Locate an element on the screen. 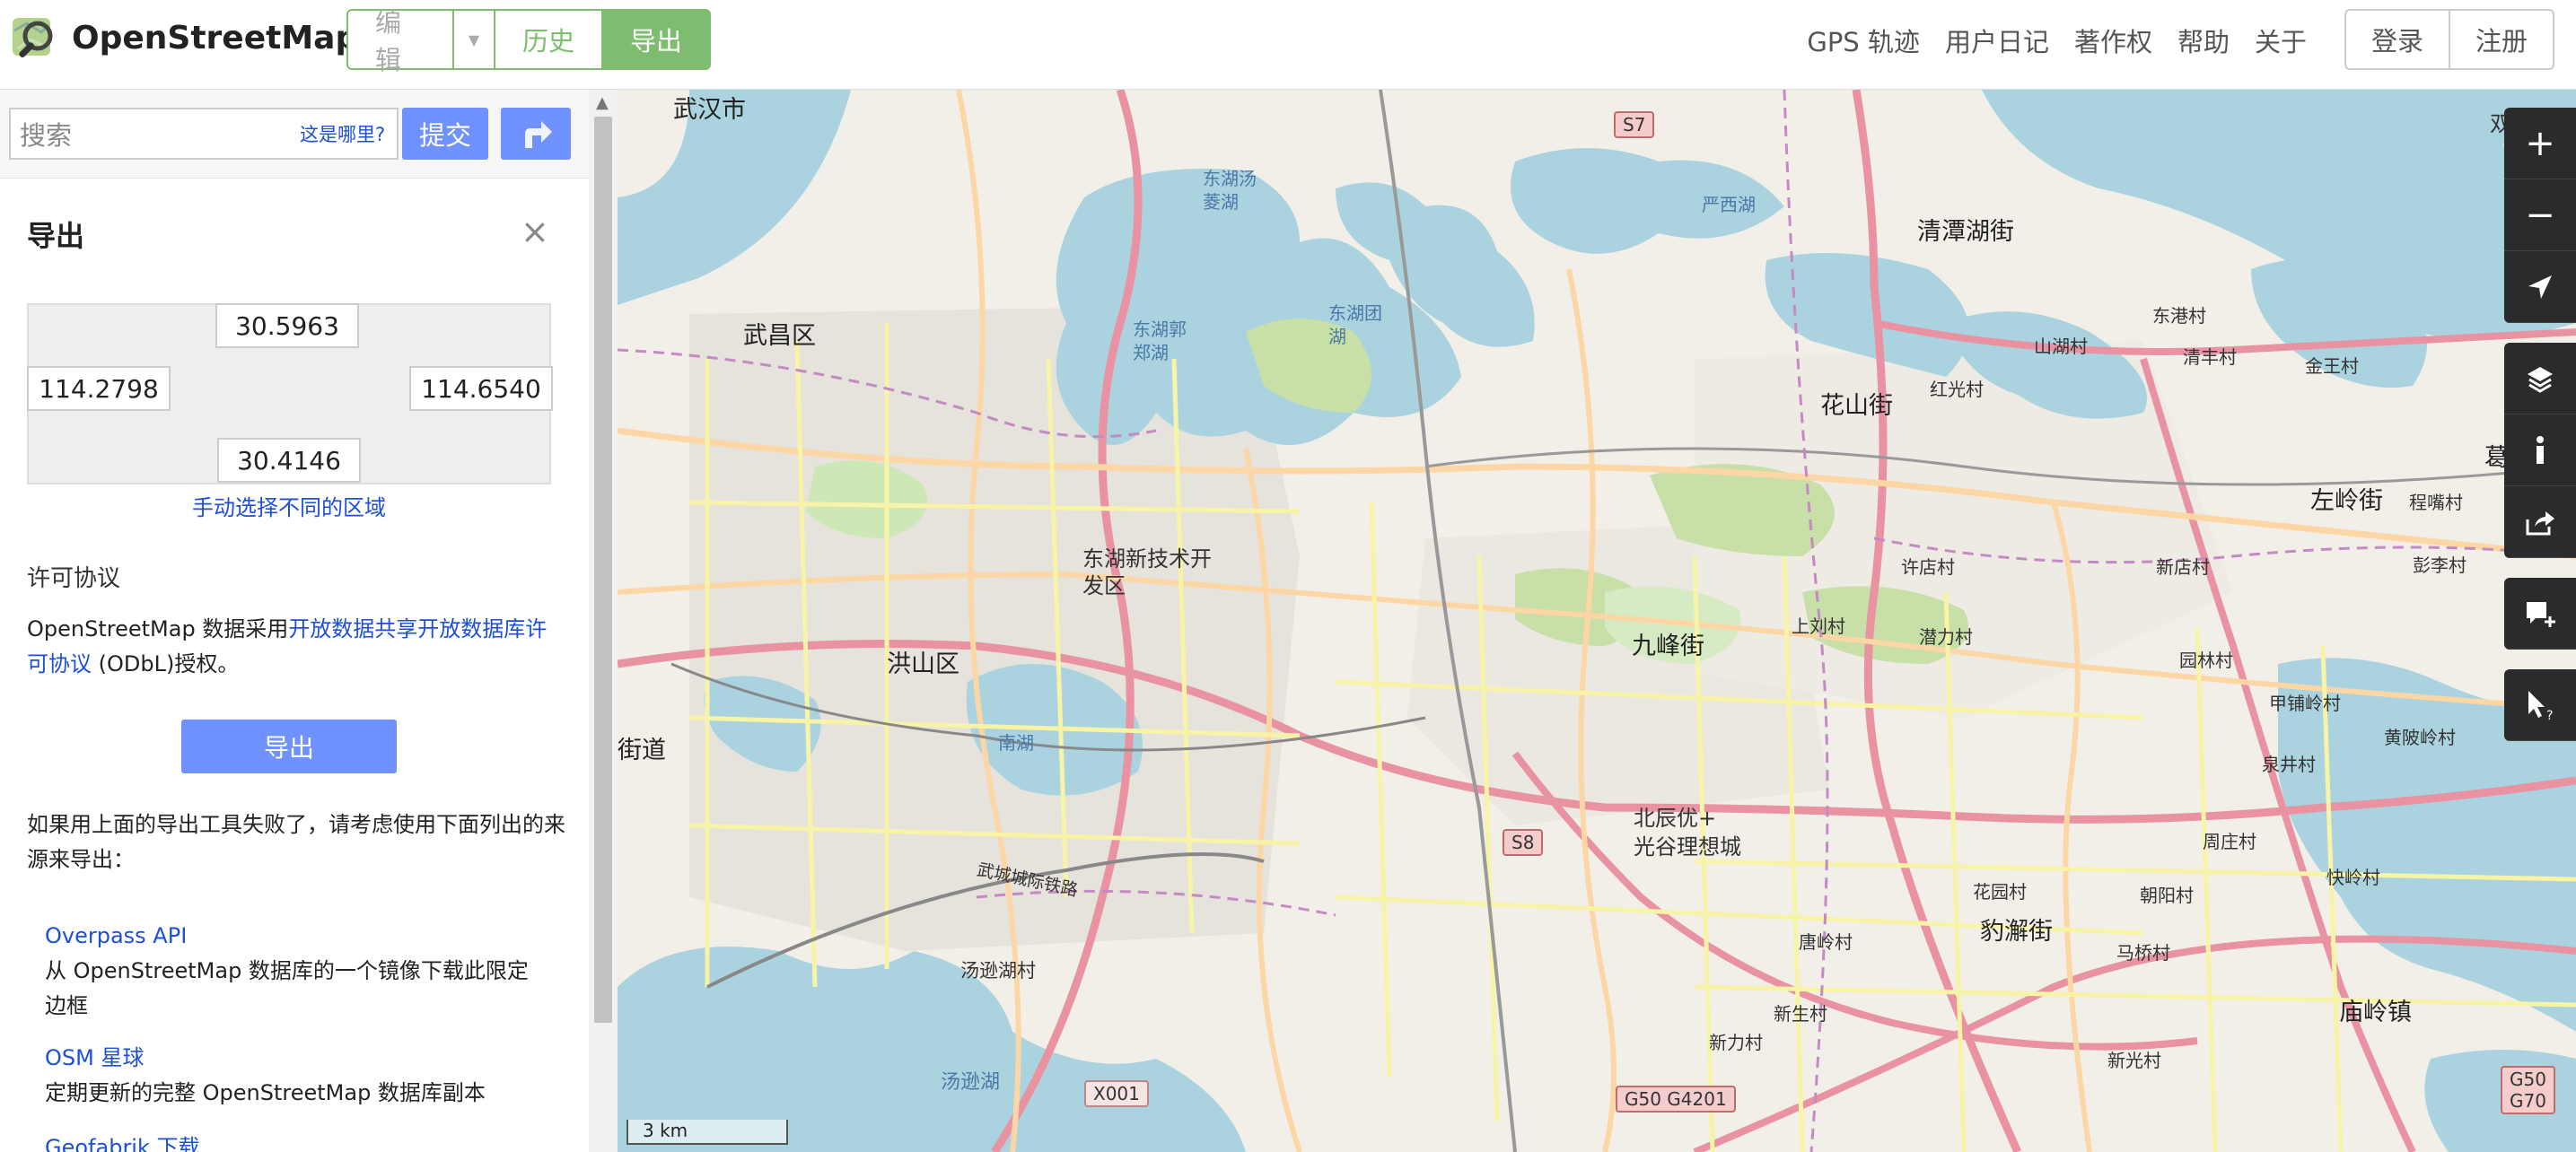  query-features-button: ? is located at coordinates (2540, 705).